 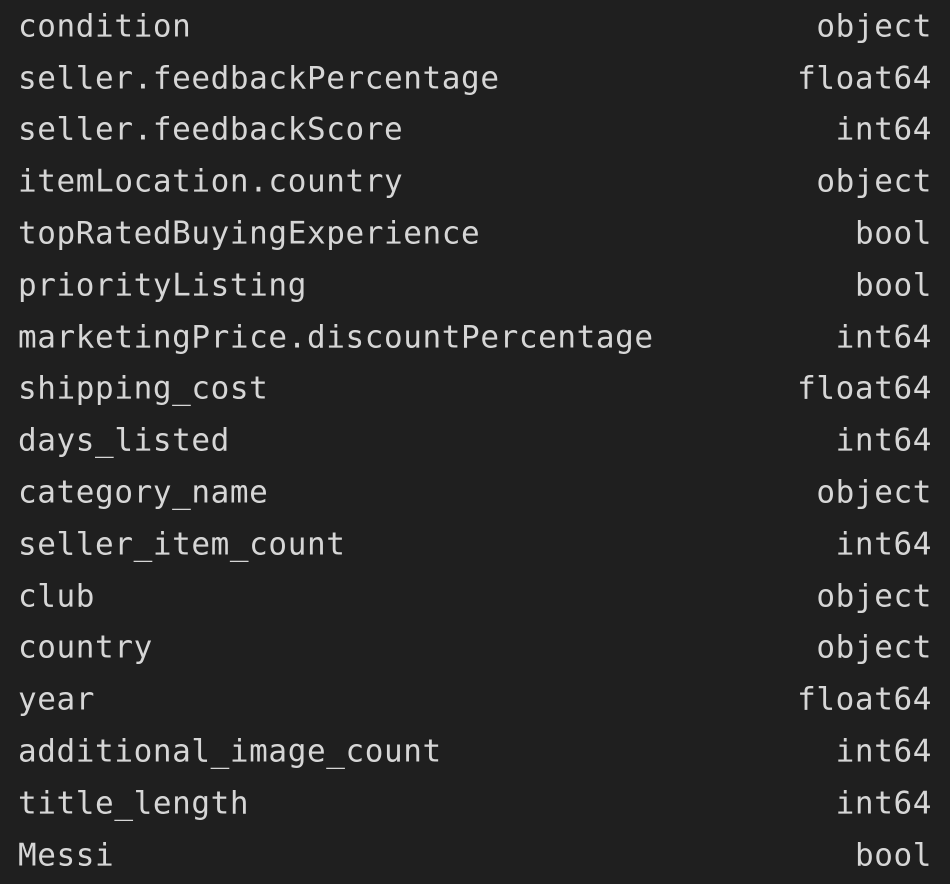 What do you see at coordinates (475, 700) in the screenshot?
I see `dtype-row: year float64` at bounding box center [475, 700].